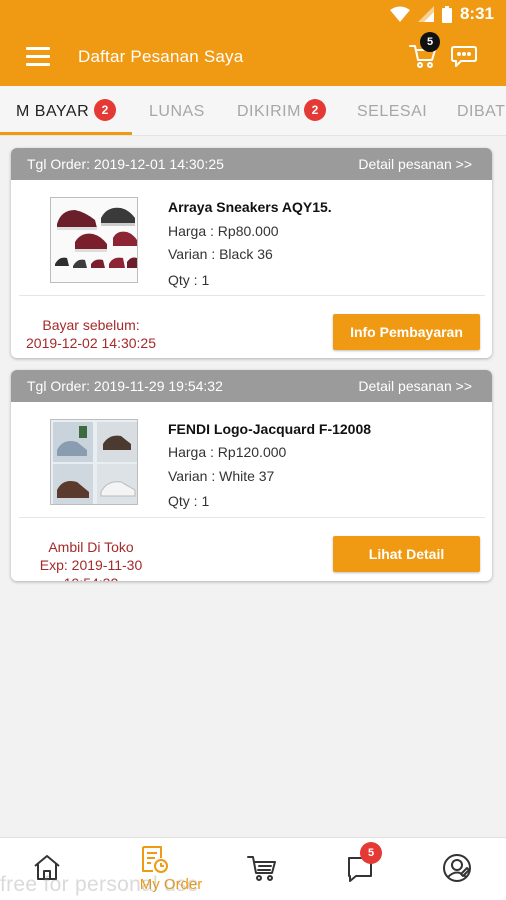 The height and width of the screenshot is (900, 506). What do you see at coordinates (430, 42) in the screenshot?
I see `cart-count-badge: 5` at bounding box center [430, 42].